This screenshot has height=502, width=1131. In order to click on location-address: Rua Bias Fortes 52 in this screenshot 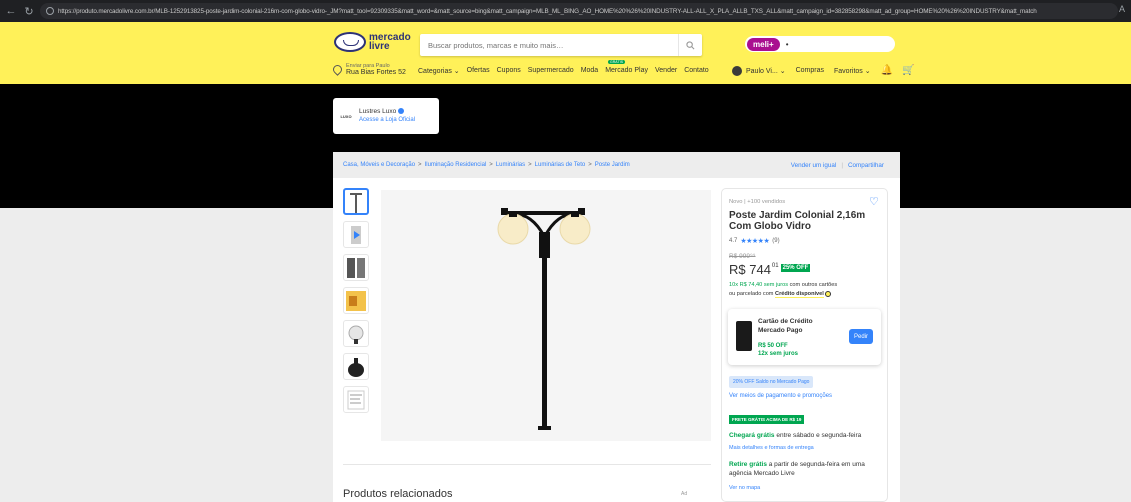, I will do `click(376, 72)`.